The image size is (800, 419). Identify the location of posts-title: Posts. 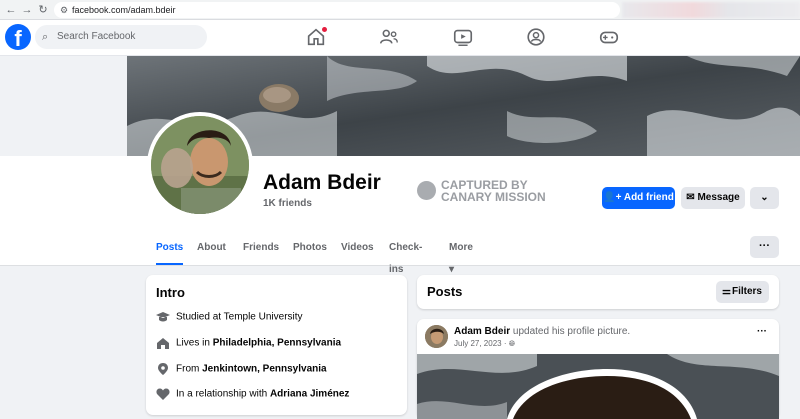
(445, 291).